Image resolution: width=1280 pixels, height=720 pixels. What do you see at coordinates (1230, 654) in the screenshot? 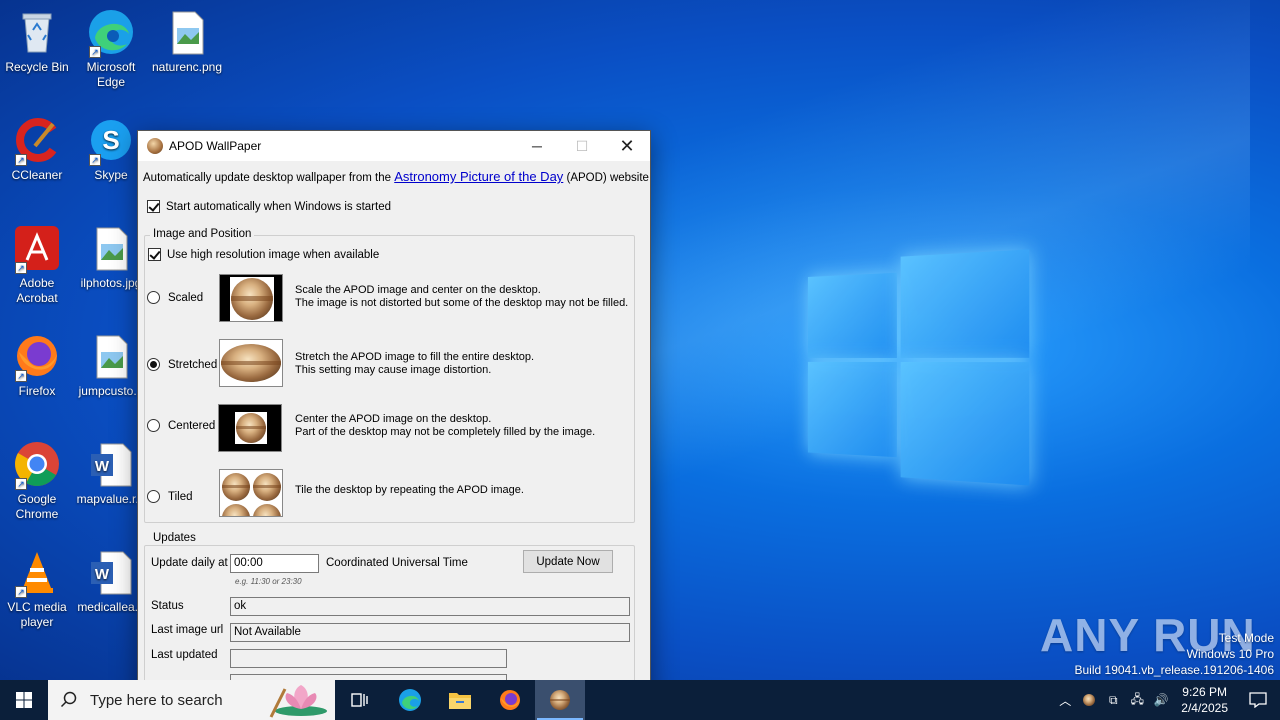
I see `edition-text: Windows 10 Pro` at bounding box center [1230, 654].